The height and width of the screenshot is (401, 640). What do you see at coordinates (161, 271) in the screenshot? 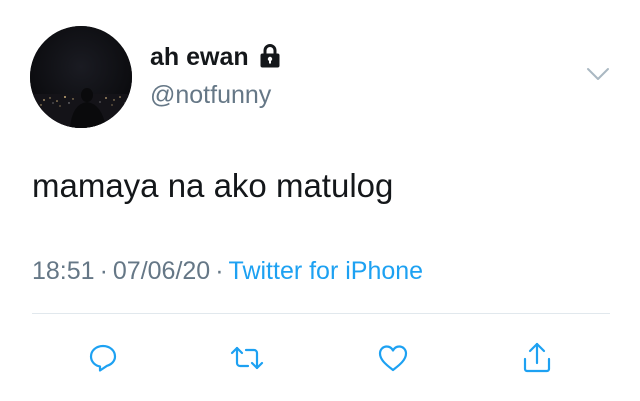
I see `tweet-date: 07/06/20` at bounding box center [161, 271].